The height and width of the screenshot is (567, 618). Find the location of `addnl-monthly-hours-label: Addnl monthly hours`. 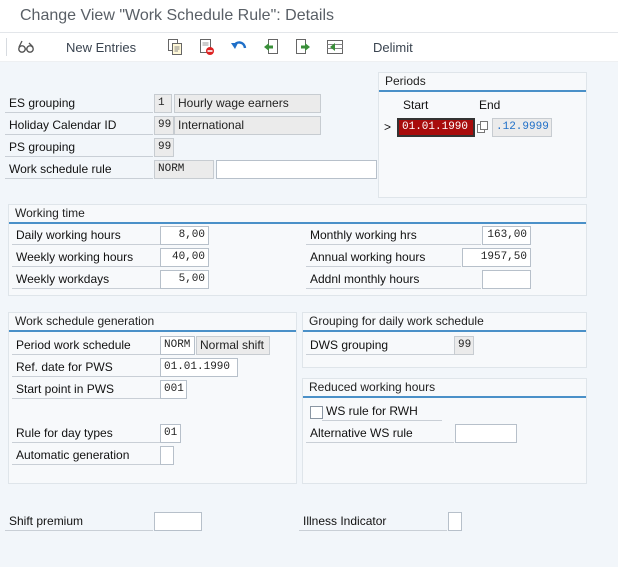

addnl-monthly-hours-label: Addnl monthly hours is located at coordinates (393, 279).